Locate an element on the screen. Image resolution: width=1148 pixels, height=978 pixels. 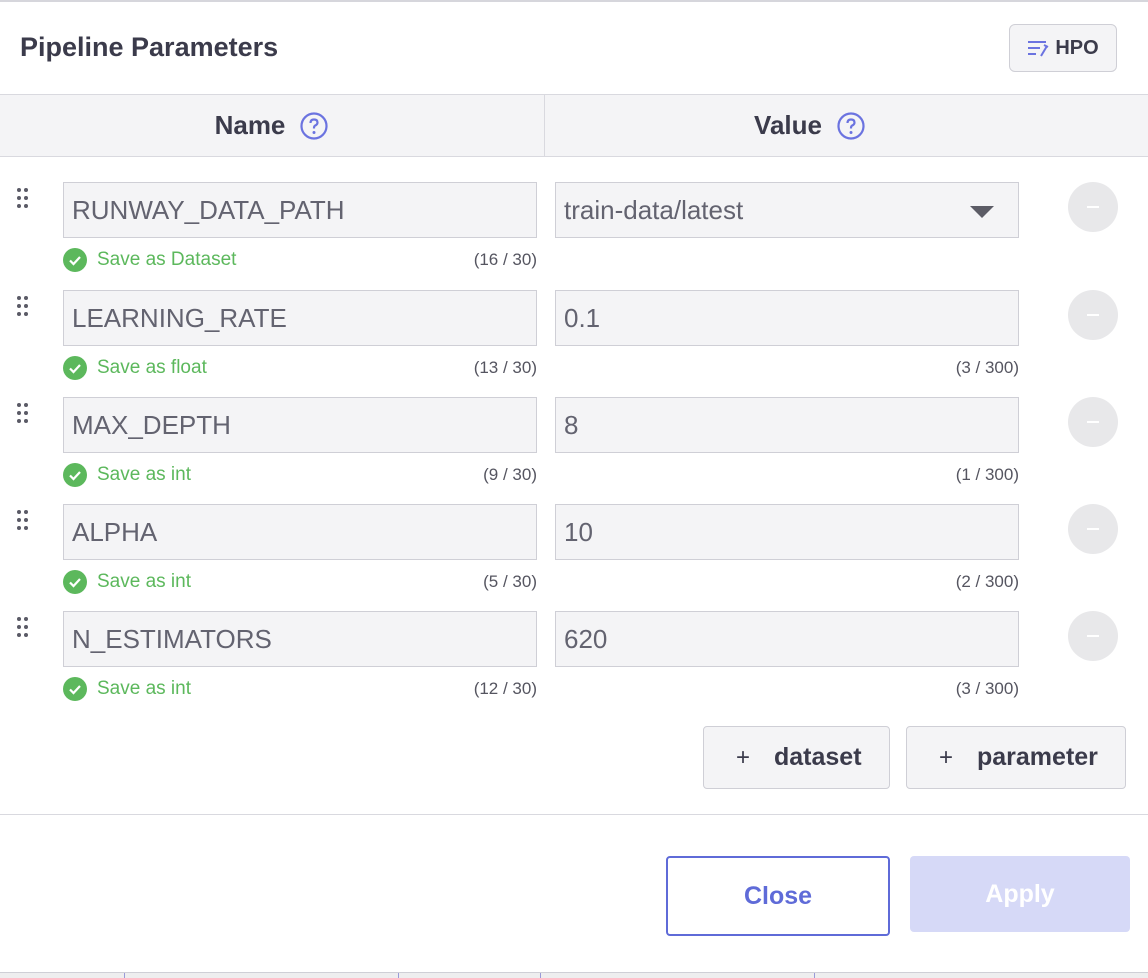
background-page-strip is located at coordinates (574, 975).